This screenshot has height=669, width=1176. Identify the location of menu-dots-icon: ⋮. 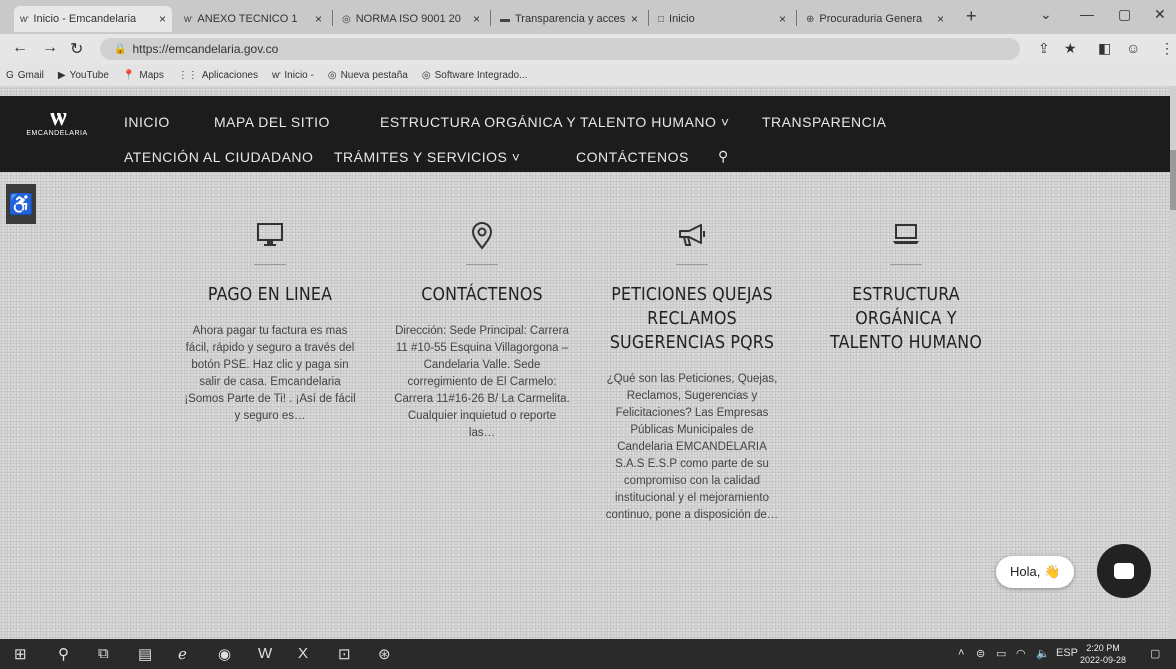
(1167, 48).